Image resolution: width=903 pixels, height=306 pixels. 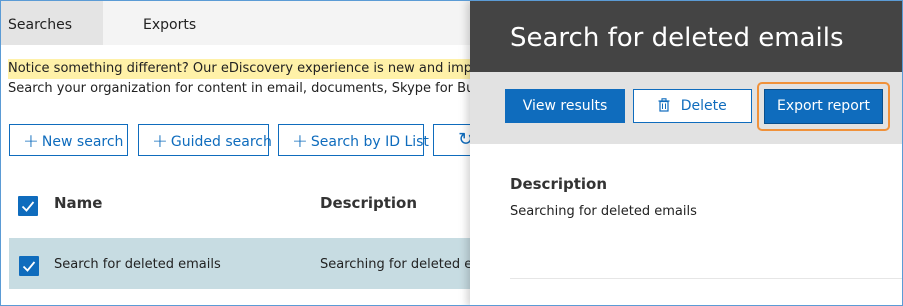 What do you see at coordinates (666, 107) in the screenshot?
I see `trash-icon` at bounding box center [666, 107].